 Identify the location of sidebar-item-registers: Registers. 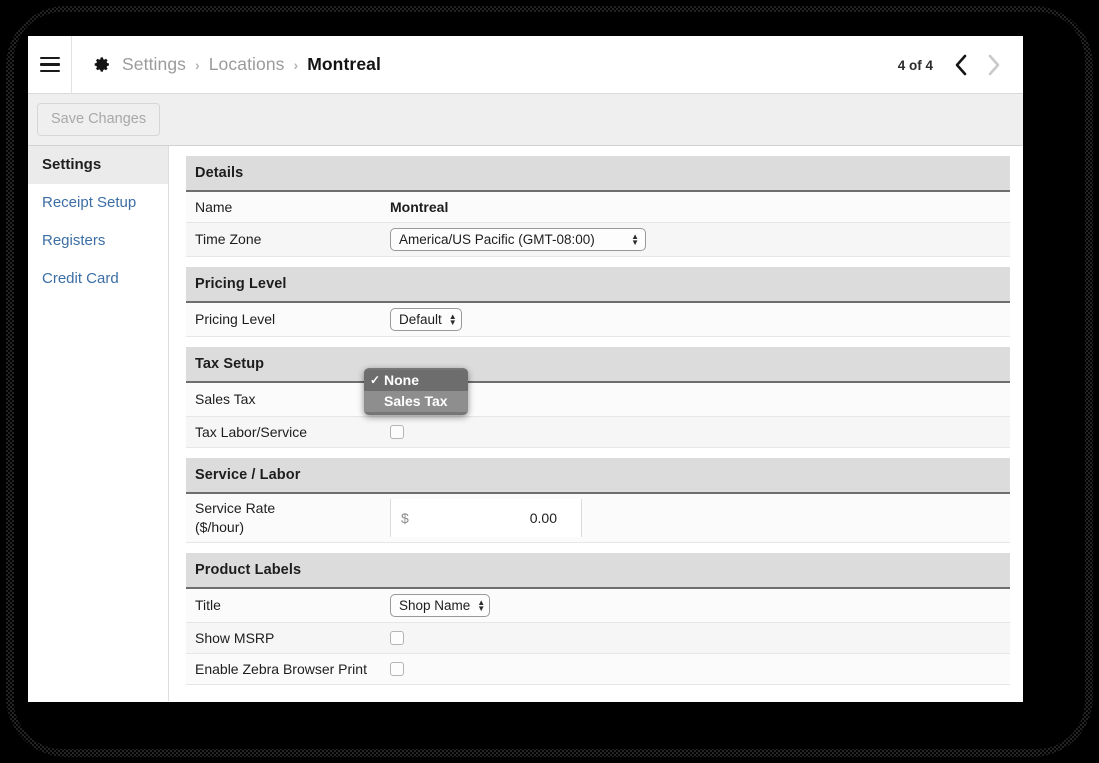
(98, 241).